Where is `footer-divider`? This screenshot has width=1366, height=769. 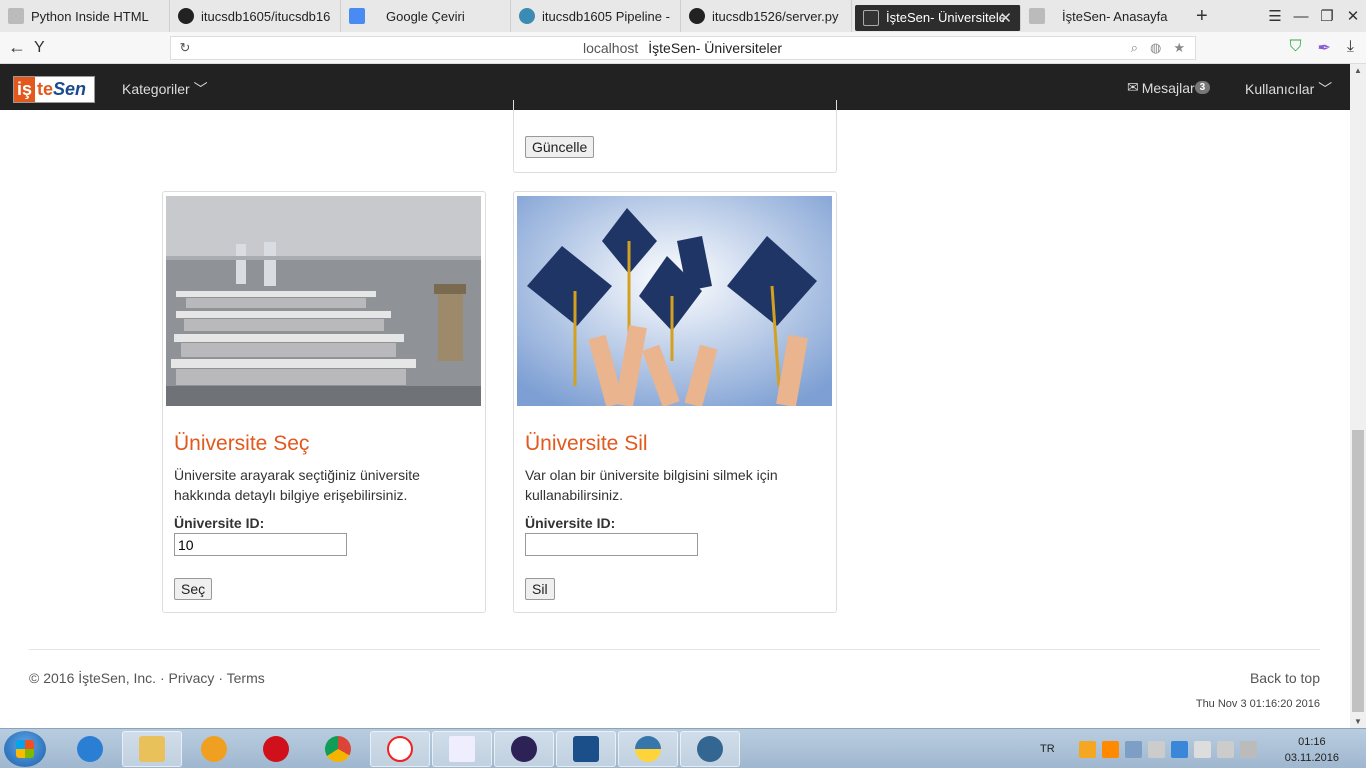 footer-divider is located at coordinates (674, 649).